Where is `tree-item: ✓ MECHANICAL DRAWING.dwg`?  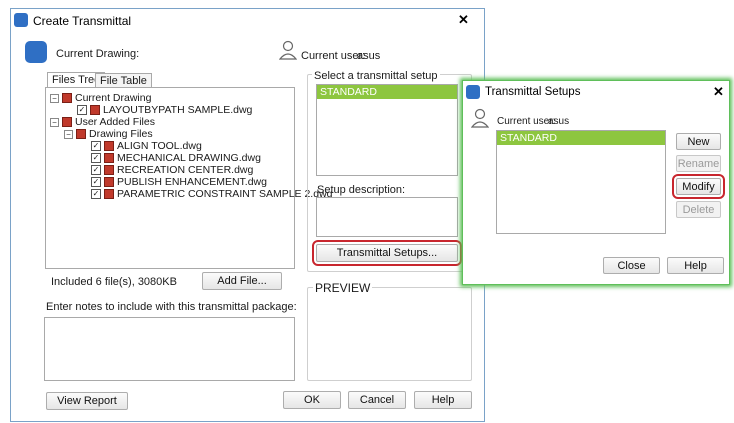
tree-item: ✓ MECHANICAL DRAWING.dwg is located at coordinates (169, 158).